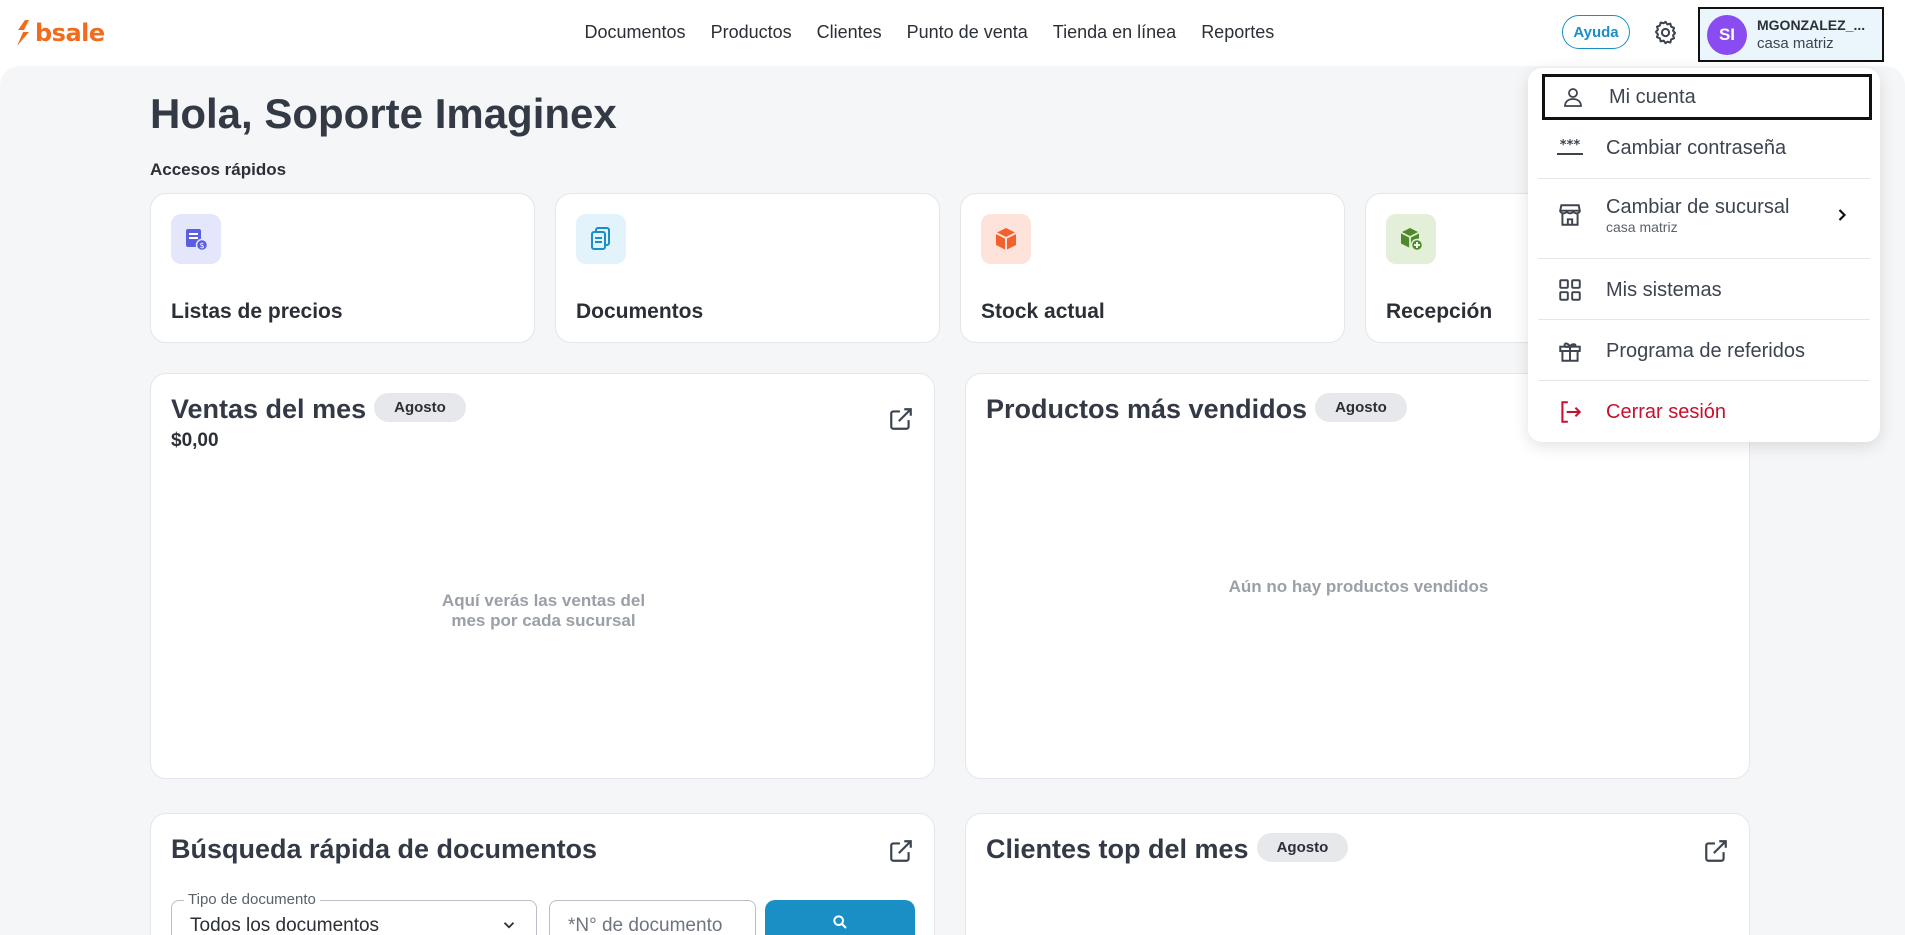 Image resolution: width=1905 pixels, height=935 pixels. Describe the element at coordinates (23, 33) in the screenshot. I see `bsale-logo-icon` at that location.